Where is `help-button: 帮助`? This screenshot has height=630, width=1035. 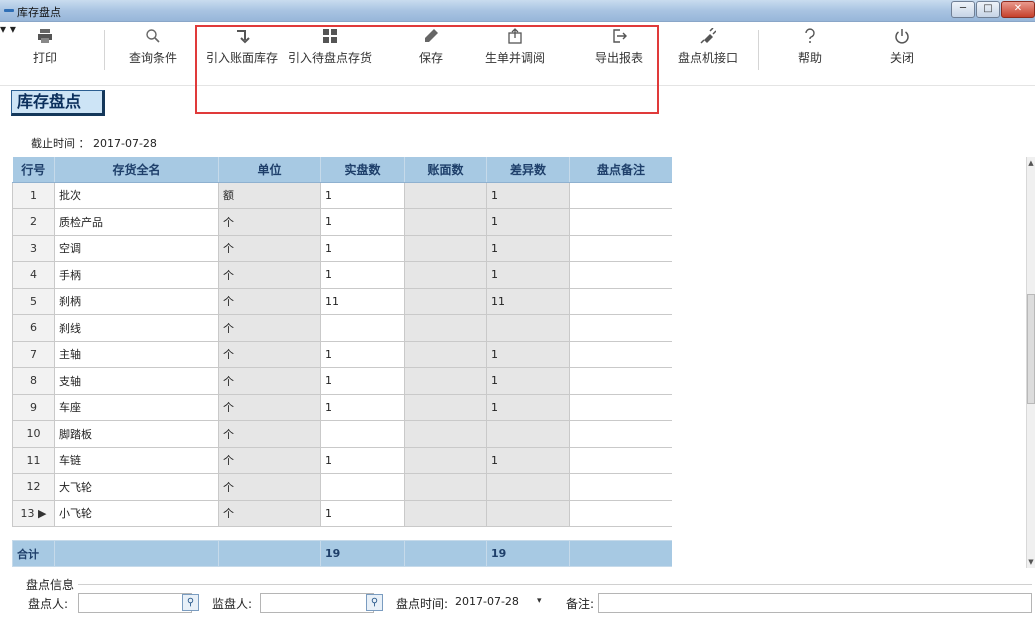 help-button: 帮助 is located at coordinates (810, 47).